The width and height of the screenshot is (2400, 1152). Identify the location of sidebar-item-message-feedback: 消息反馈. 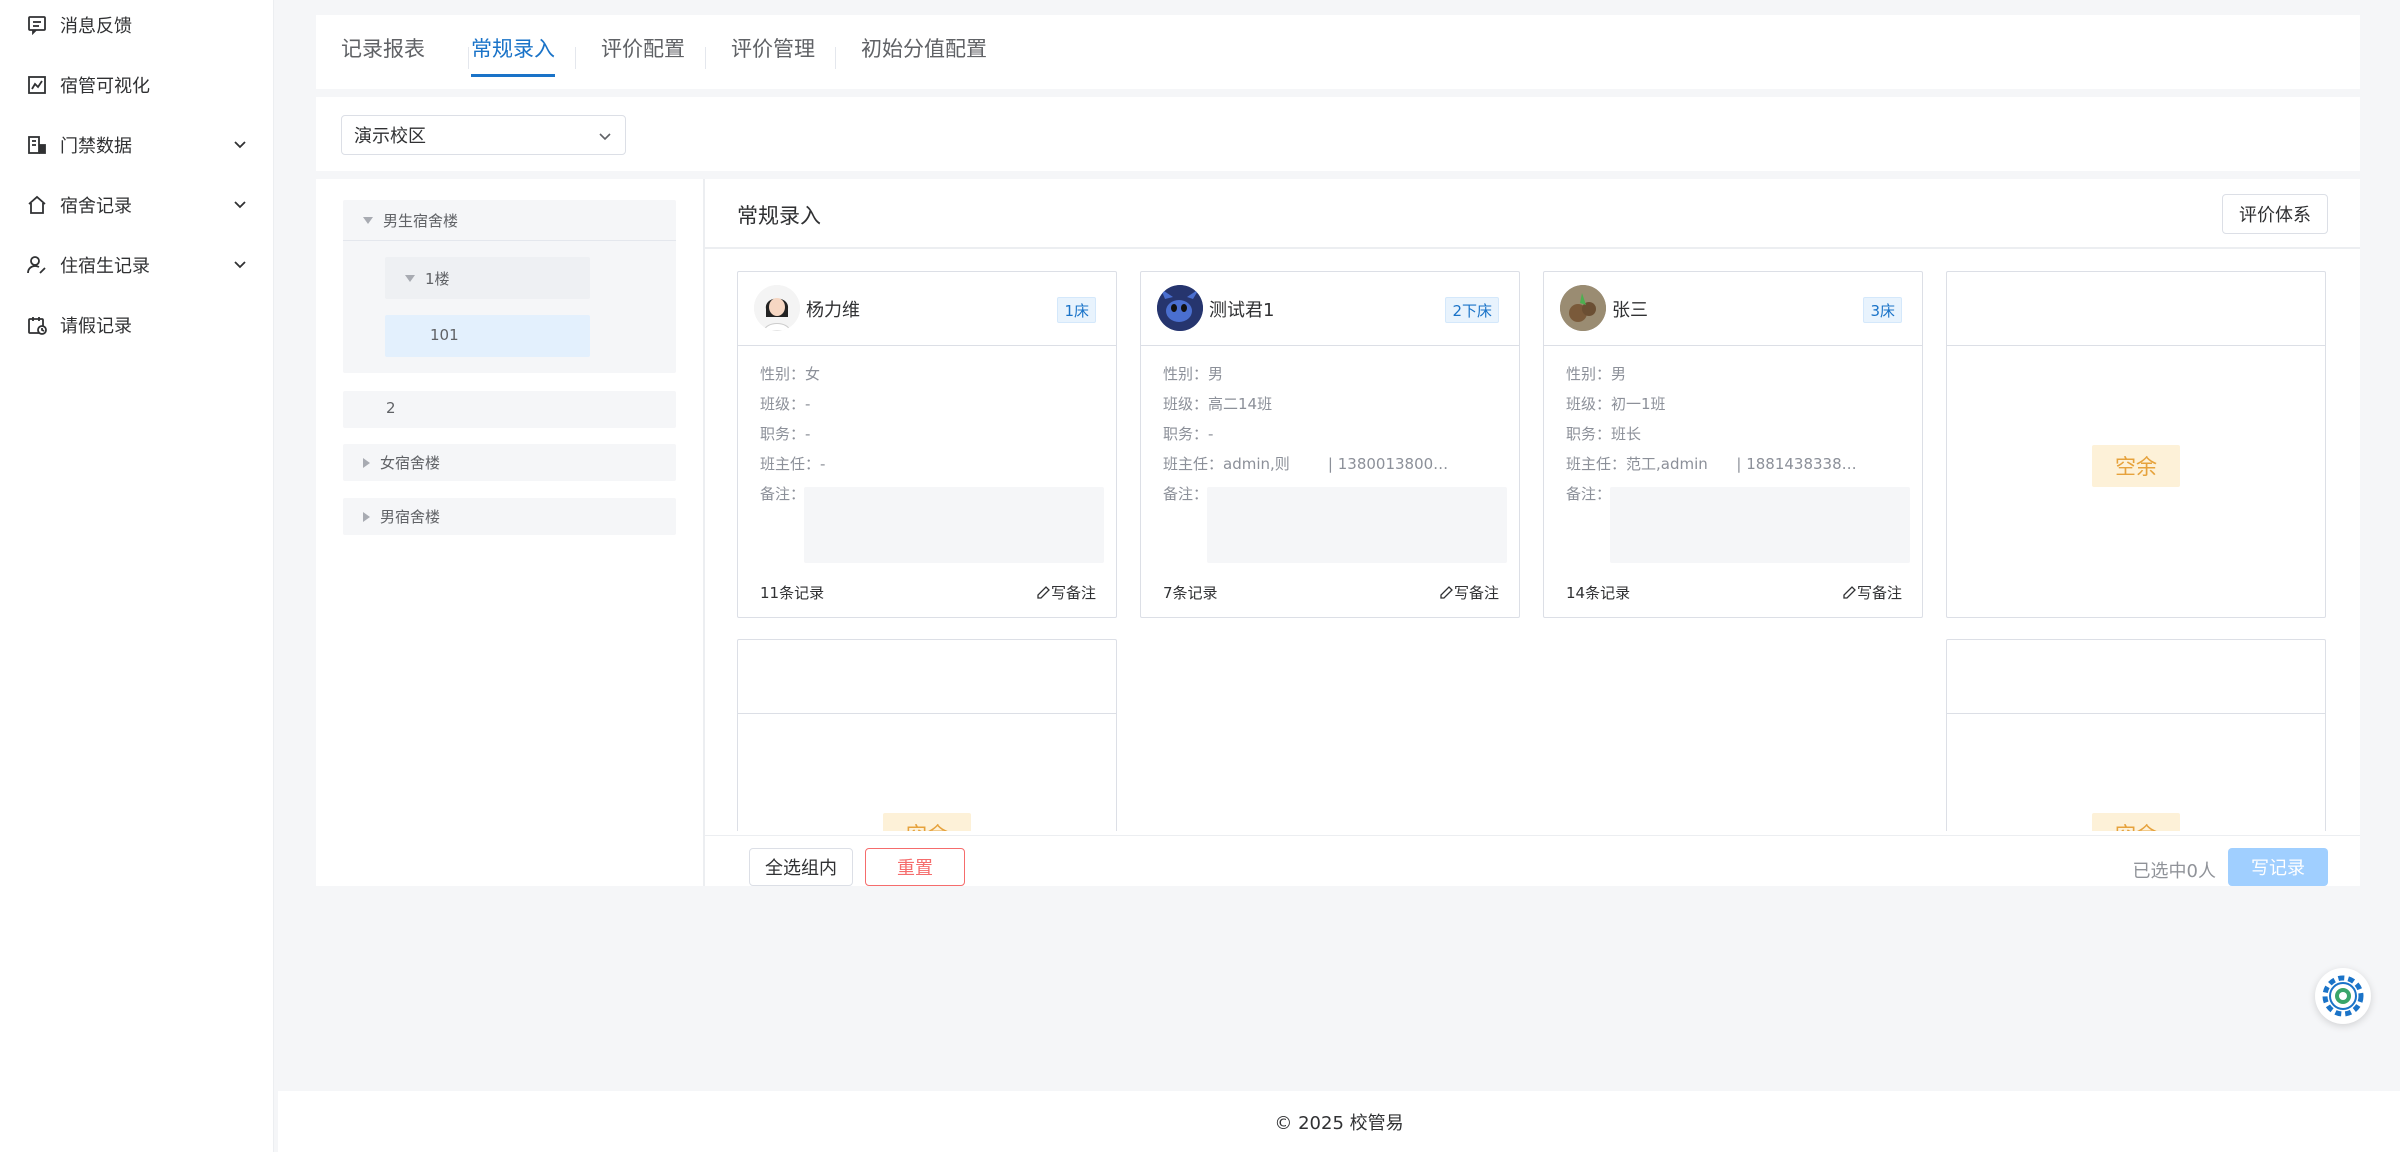
(137, 27).